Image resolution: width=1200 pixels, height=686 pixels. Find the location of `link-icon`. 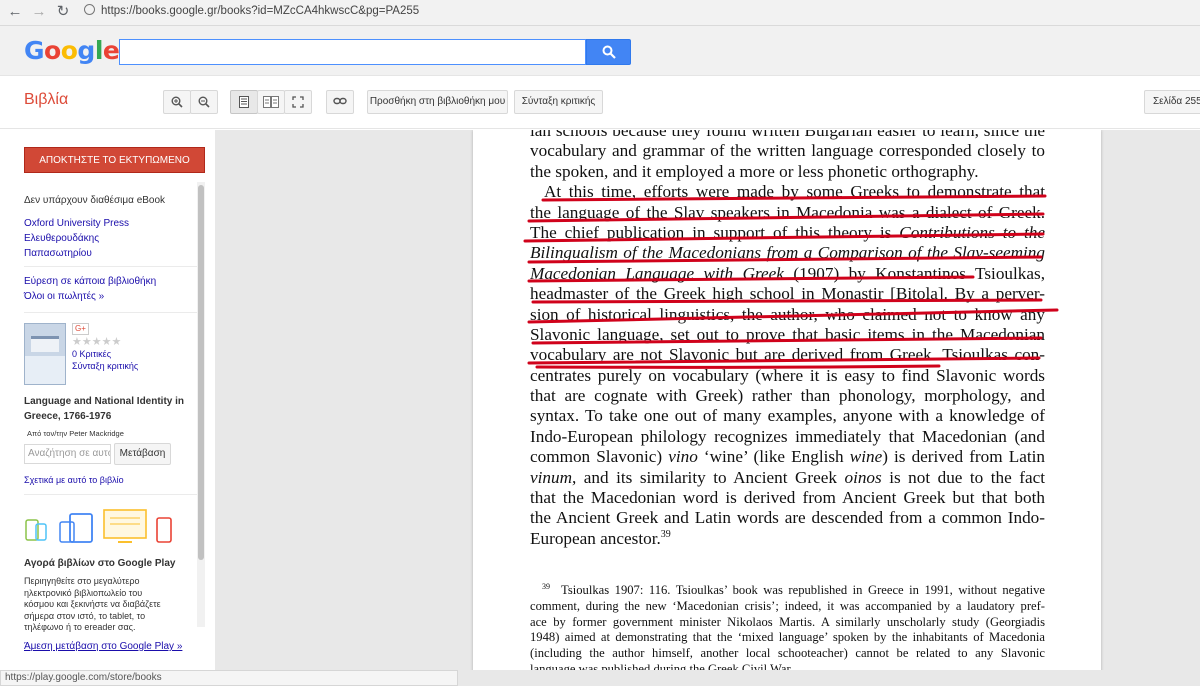

link-icon is located at coordinates (340, 101).